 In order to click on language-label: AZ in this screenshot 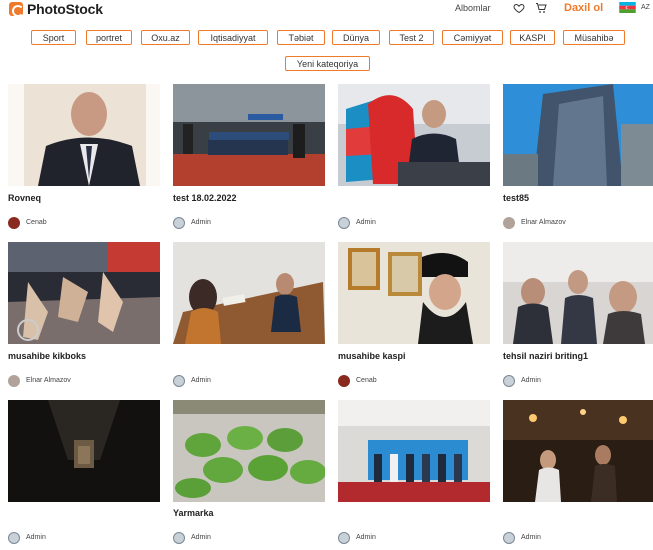, I will do `click(645, 7)`.